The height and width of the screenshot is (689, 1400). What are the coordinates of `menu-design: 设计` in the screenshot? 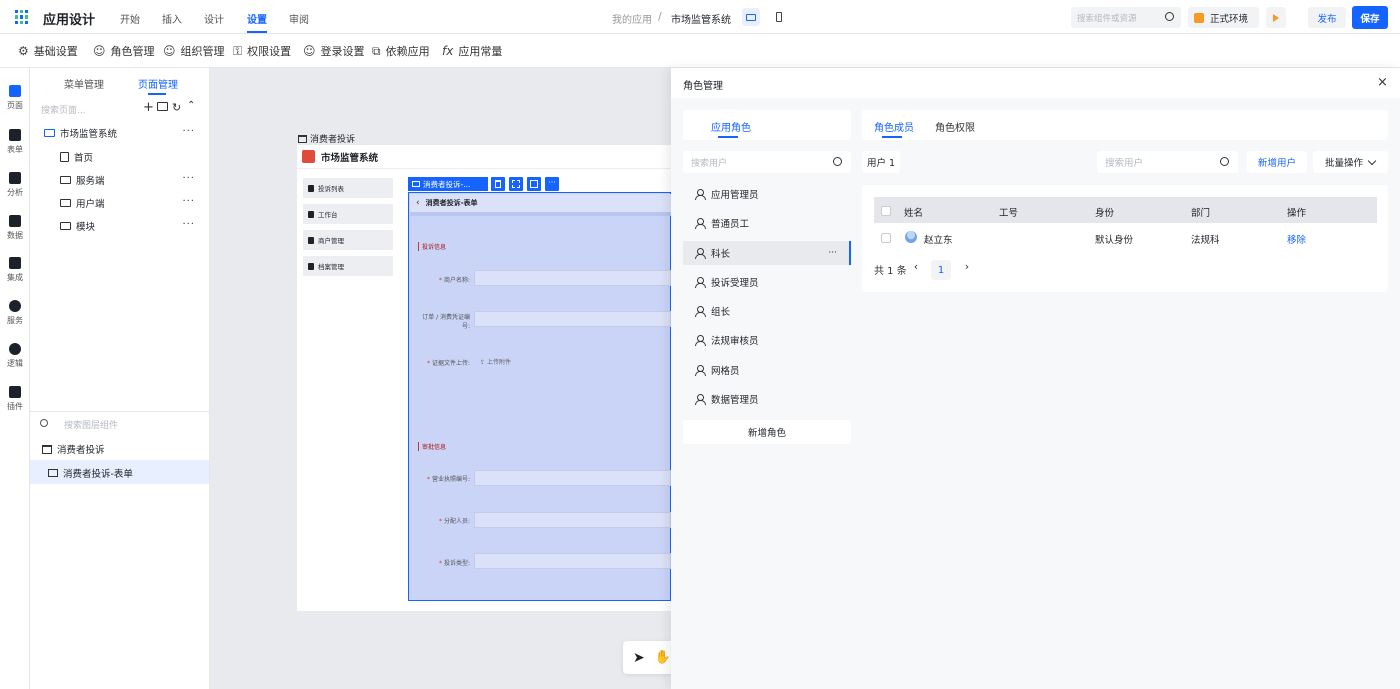 It's located at (214, 18).